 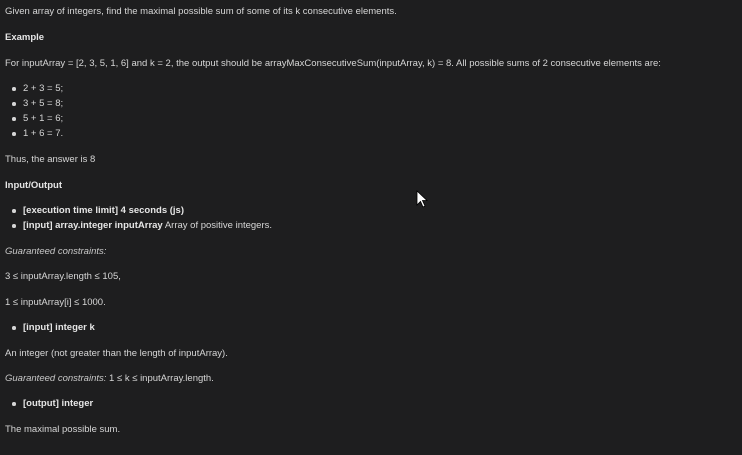 What do you see at coordinates (161, 378) in the screenshot?
I see `k-constraint: 1 ≤ k ≤ inputArray.length.` at bounding box center [161, 378].